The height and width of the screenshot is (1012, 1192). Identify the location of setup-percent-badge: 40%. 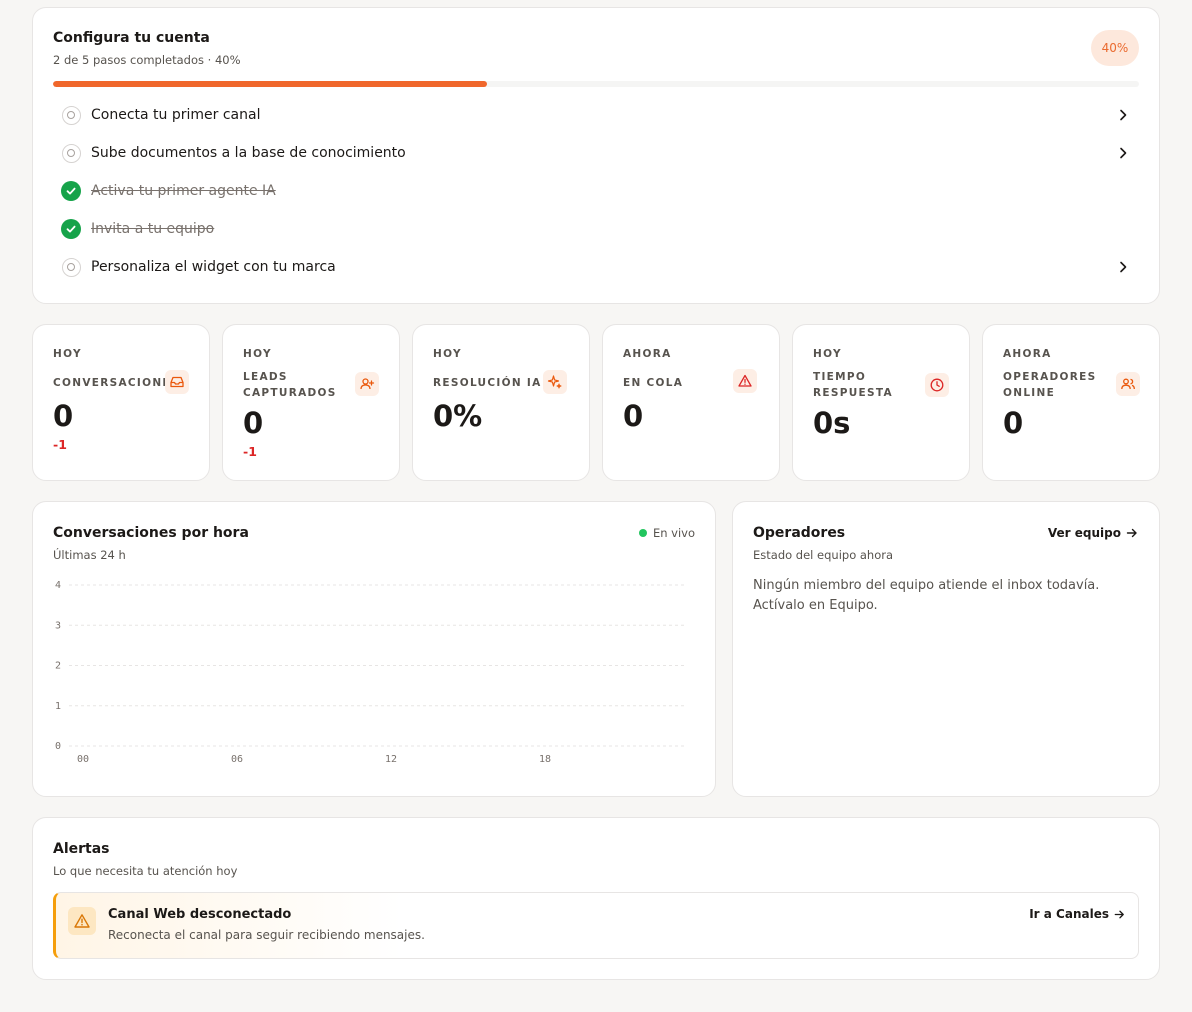
(1115, 48).